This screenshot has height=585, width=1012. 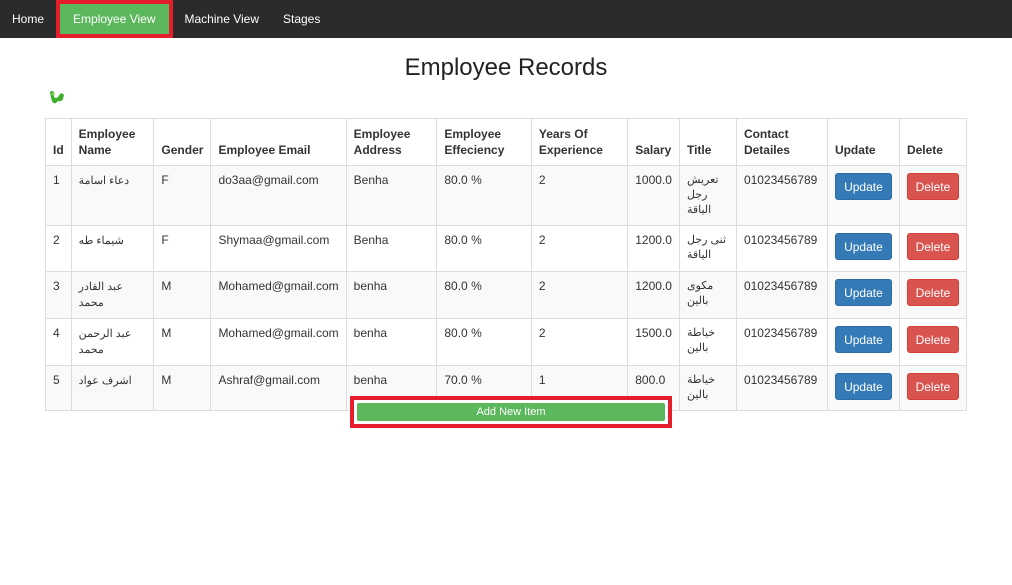 I want to click on header-gender: Gender, so click(x=182, y=142).